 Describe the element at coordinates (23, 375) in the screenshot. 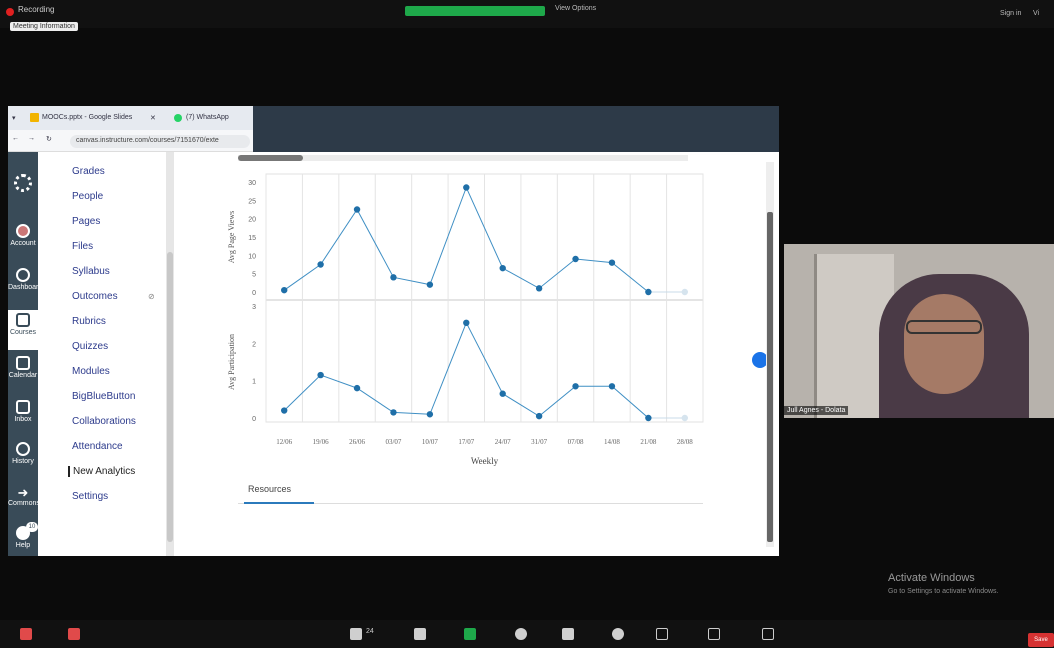

I see `global-nav-label: Calendar` at that location.